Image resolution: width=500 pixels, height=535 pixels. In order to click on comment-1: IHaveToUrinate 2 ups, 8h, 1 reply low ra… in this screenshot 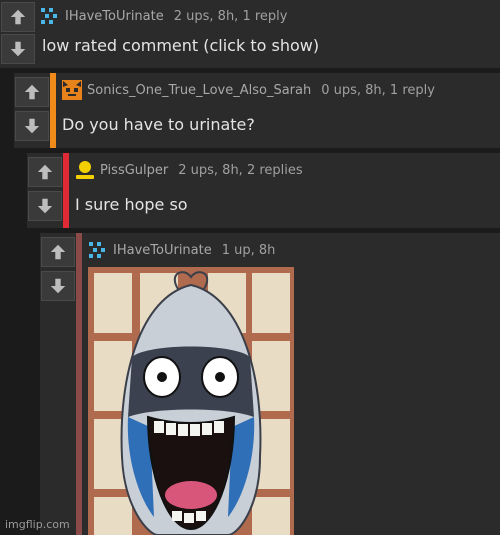, I will do `click(250, 34)`.